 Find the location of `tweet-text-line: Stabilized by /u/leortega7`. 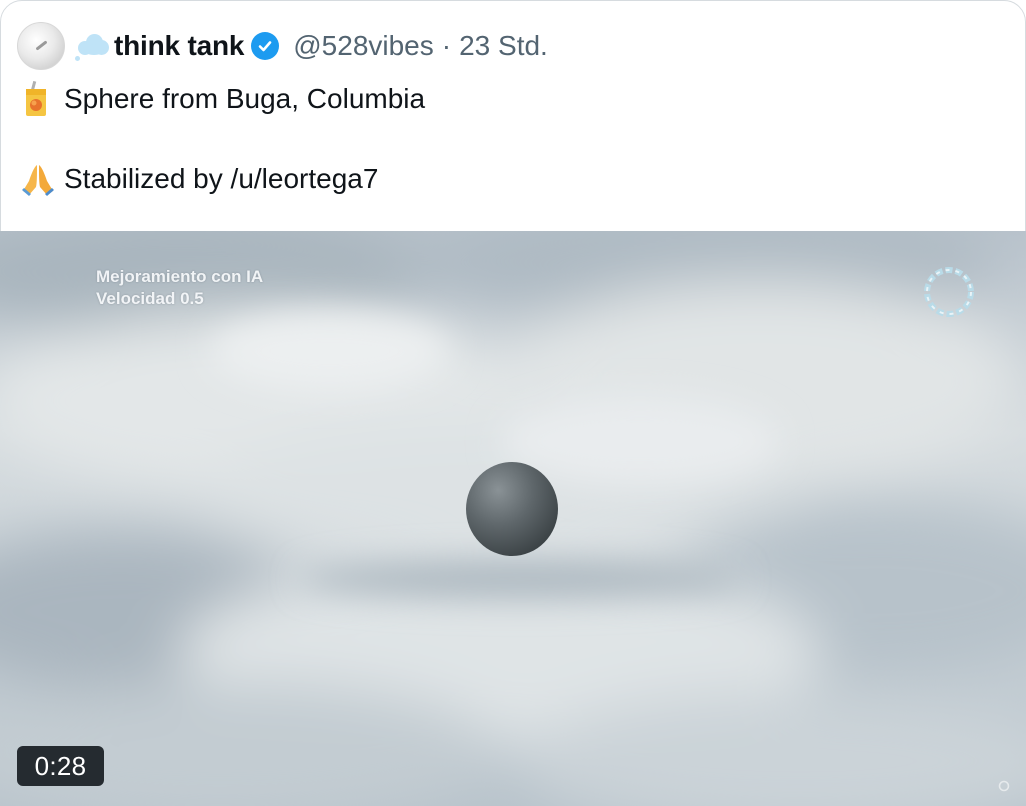

tweet-text-line: Stabilized by /u/leortega7 is located at coordinates (199, 179).